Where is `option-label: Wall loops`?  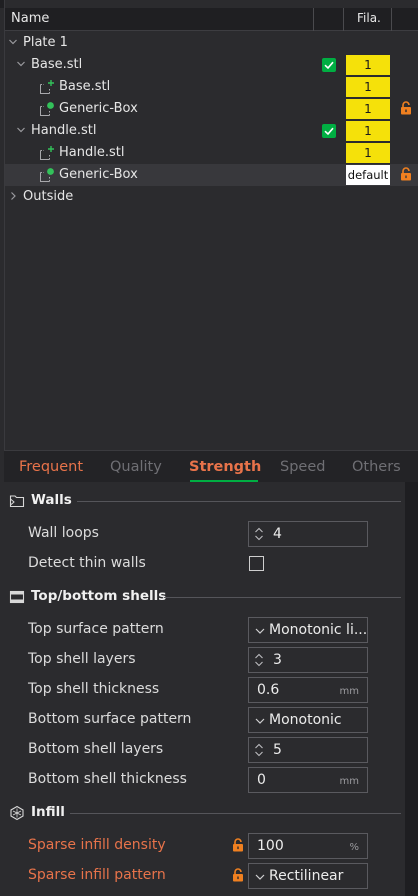
option-label: Wall loops is located at coordinates (63, 533).